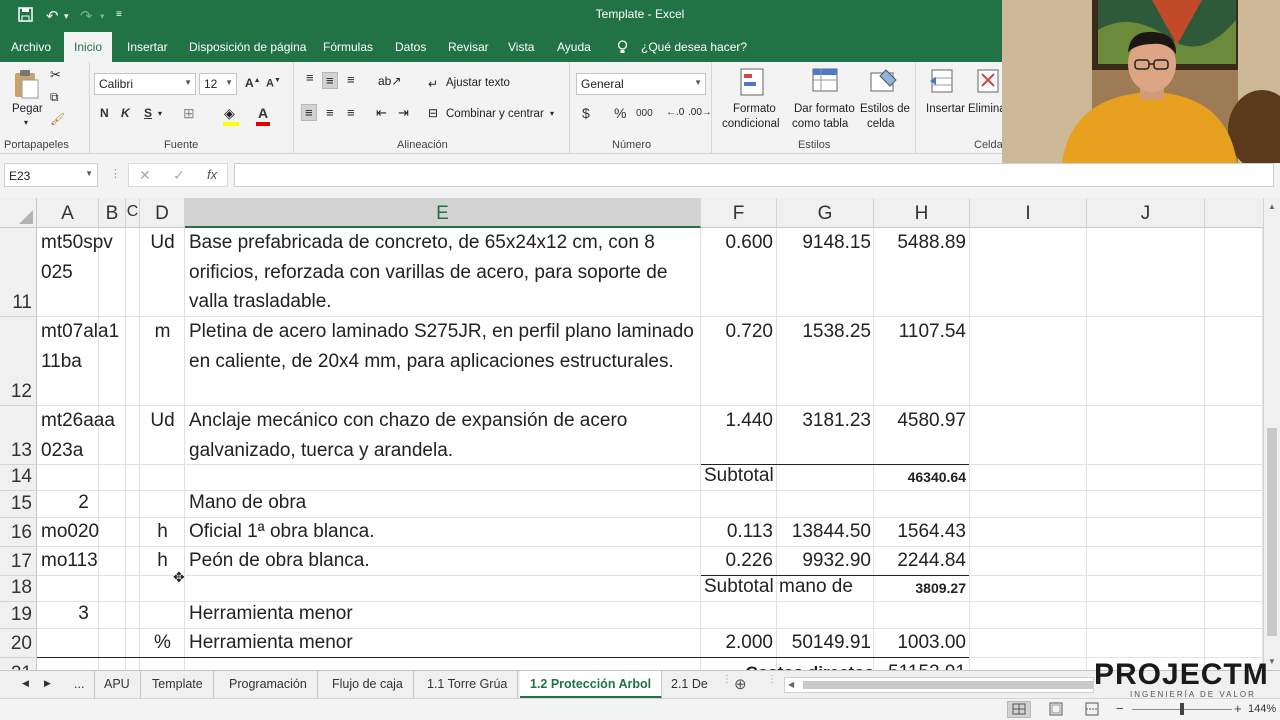 The height and width of the screenshot is (720, 1280). What do you see at coordinates (441, 503) in the screenshot?
I see `cell-description: Mano de obra` at bounding box center [441, 503].